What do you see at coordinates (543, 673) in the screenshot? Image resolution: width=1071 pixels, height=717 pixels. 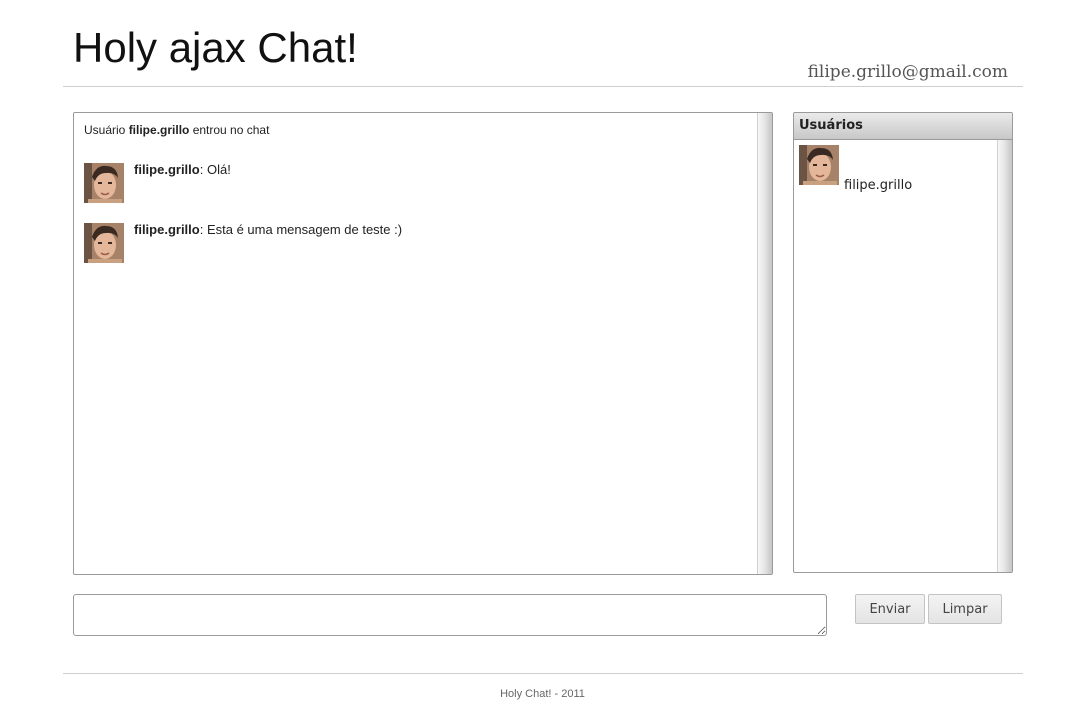 I see `footer-divider` at bounding box center [543, 673].